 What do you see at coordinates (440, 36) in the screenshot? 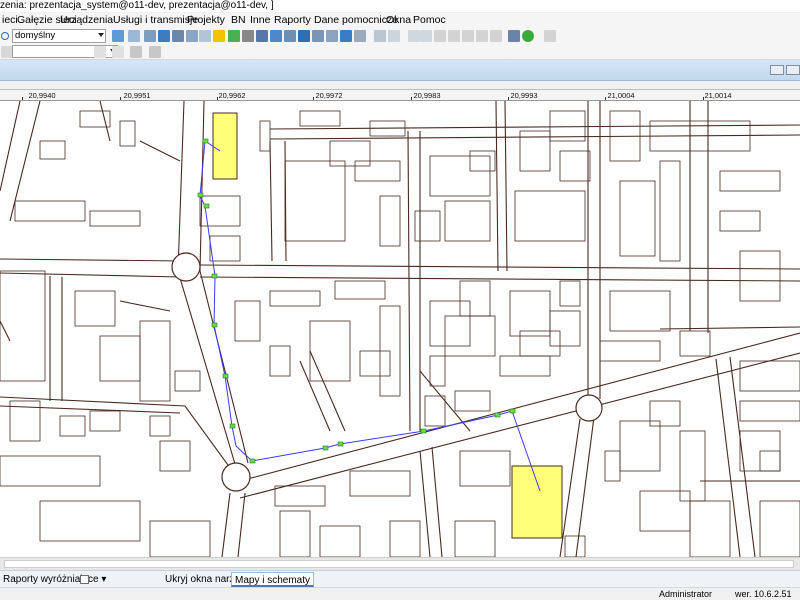
I see `delete-icon` at bounding box center [440, 36].